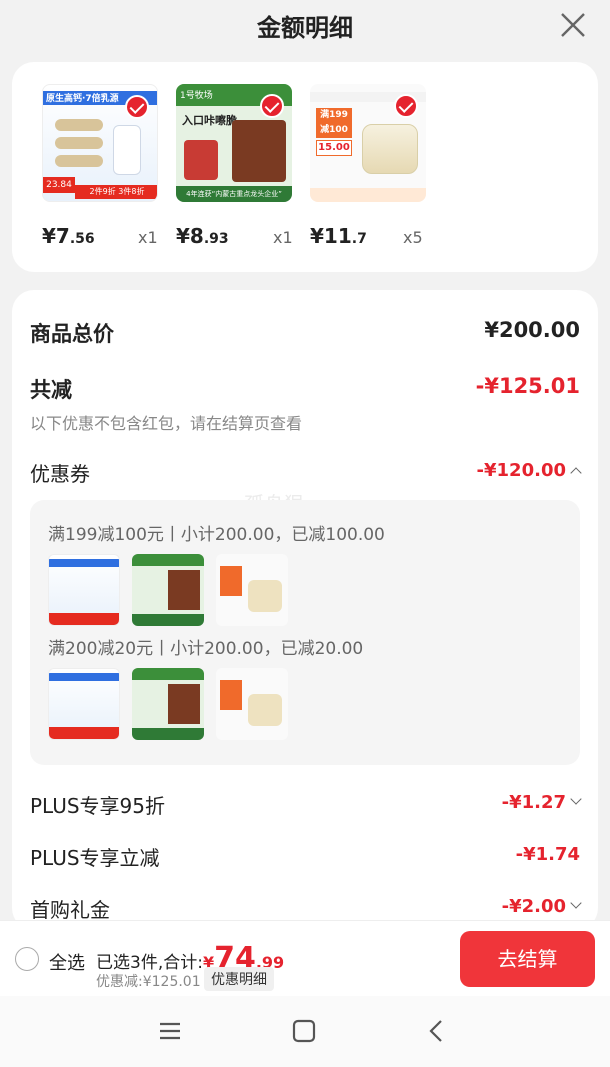 This screenshot has height=1067, width=610. Describe the element at coordinates (209, 120) in the screenshot. I see `product-slogan-text: 入口咔嚓脆` at that location.